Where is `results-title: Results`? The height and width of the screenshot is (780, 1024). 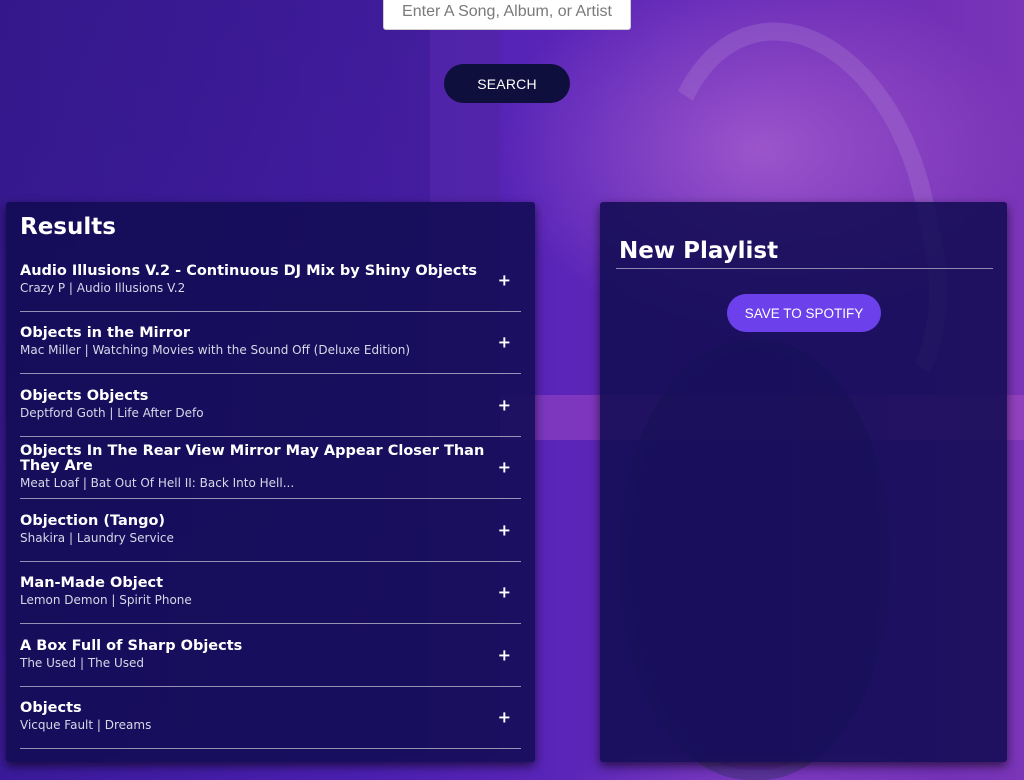
results-title: Results is located at coordinates (68, 227).